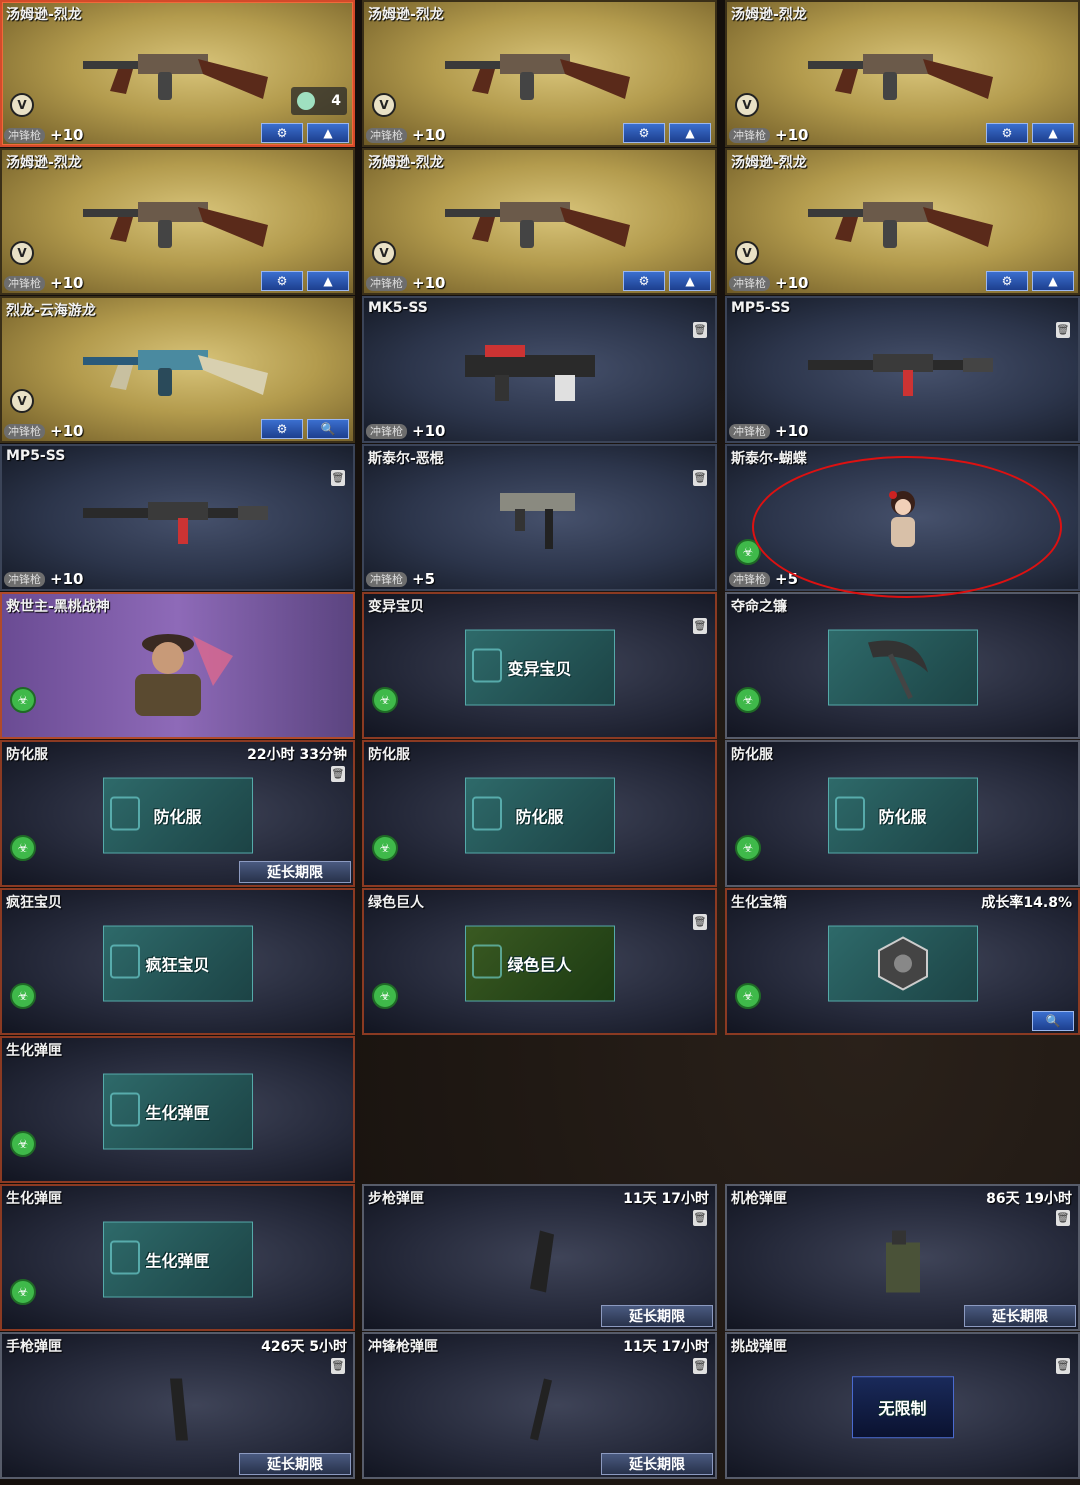 This screenshot has width=1080, height=1485. What do you see at coordinates (177, 961) in the screenshot?
I see `character-card-crazy-baby: 疯狂宝贝 疯狂宝贝 ☣` at bounding box center [177, 961].